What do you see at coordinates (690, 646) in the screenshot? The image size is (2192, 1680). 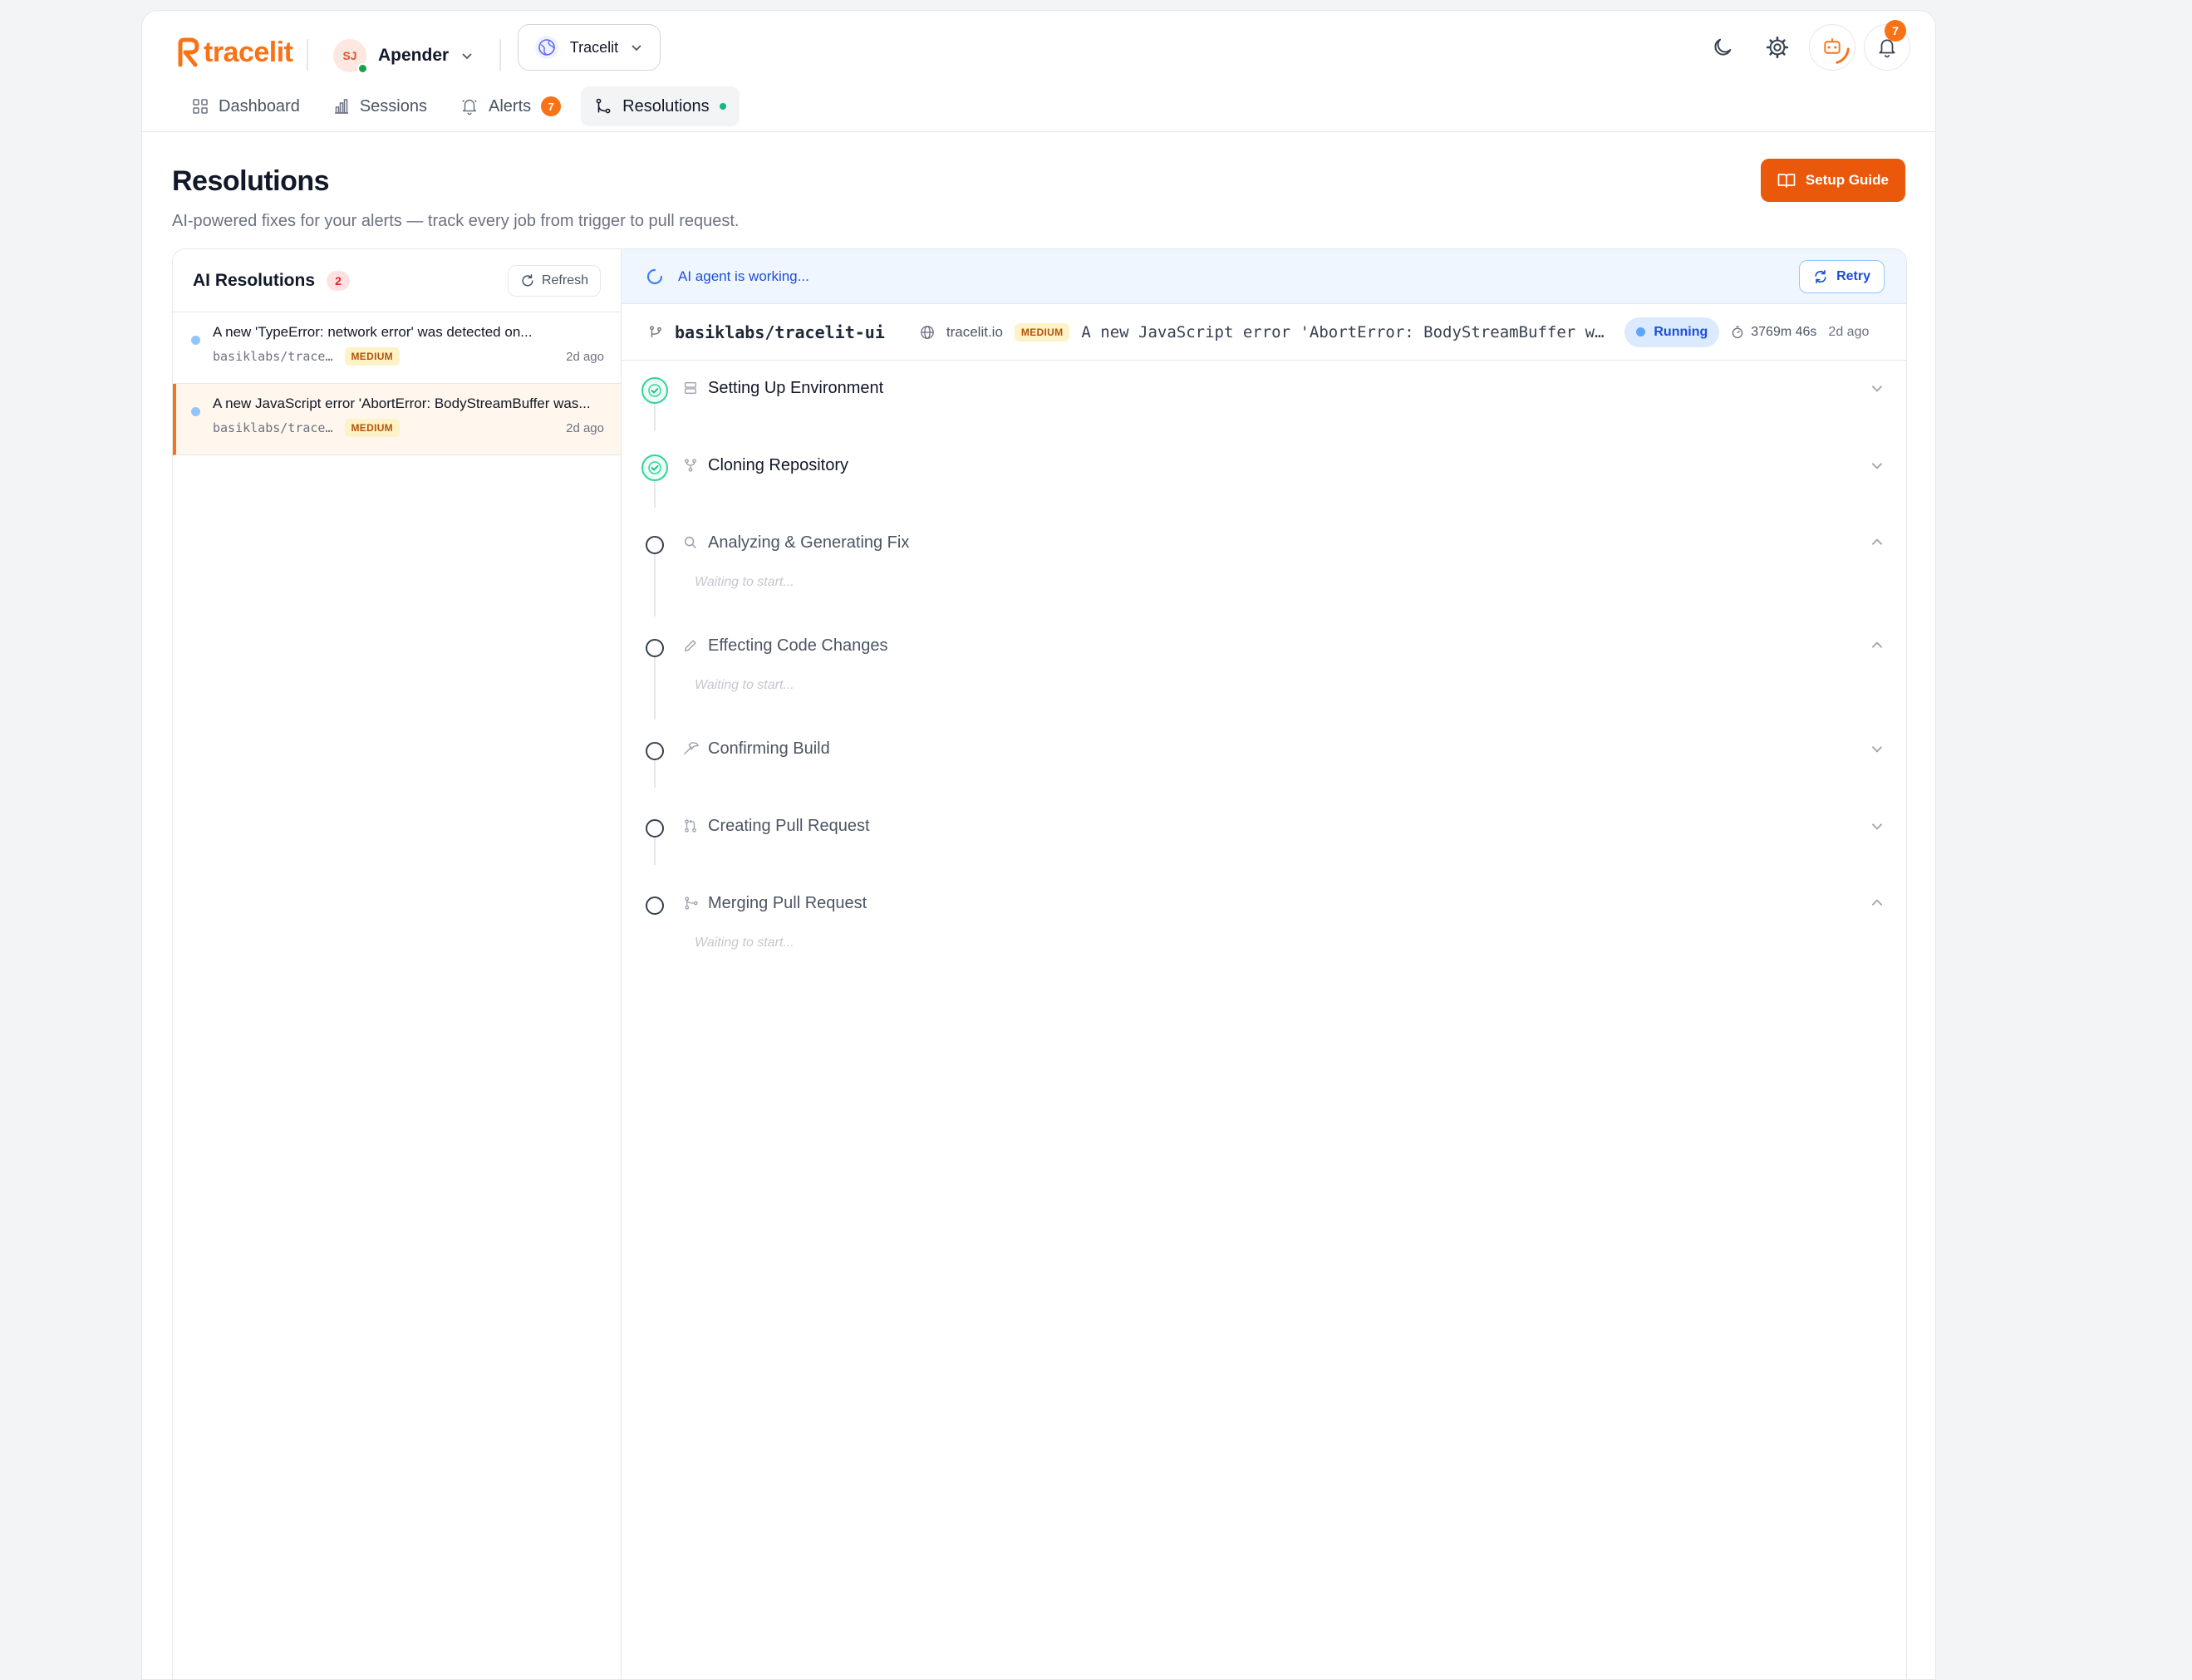 I see `pencil-icon` at bounding box center [690, 646].